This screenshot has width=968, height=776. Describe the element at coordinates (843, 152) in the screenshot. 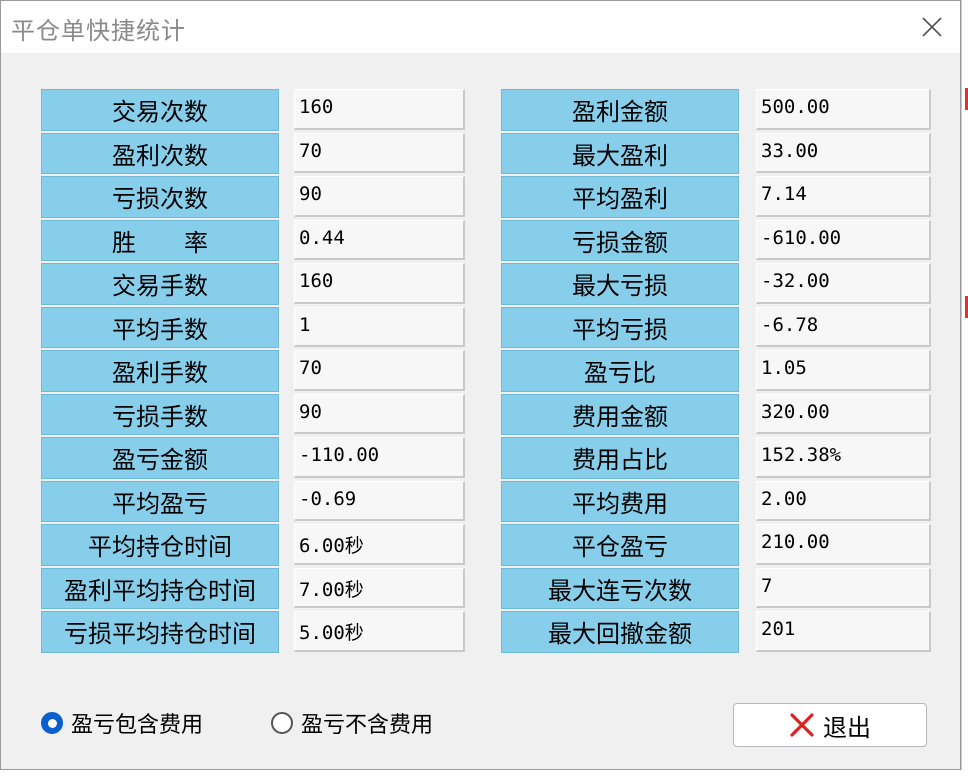

I see `stat-value: 33.00` at that location.